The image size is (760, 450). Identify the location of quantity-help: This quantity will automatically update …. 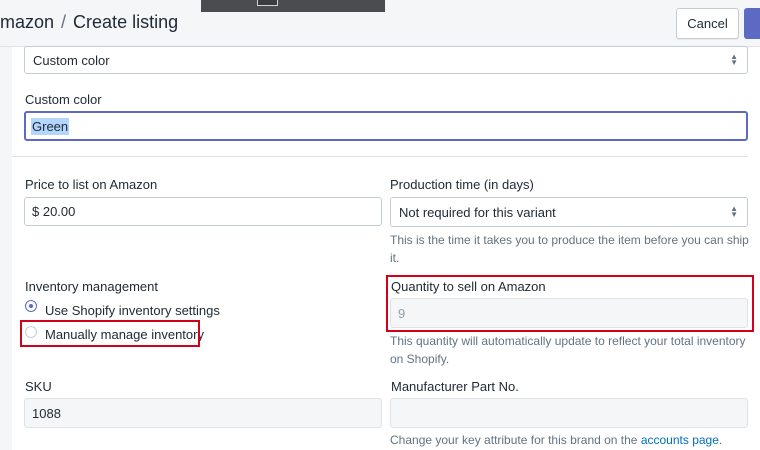
(568, 350).